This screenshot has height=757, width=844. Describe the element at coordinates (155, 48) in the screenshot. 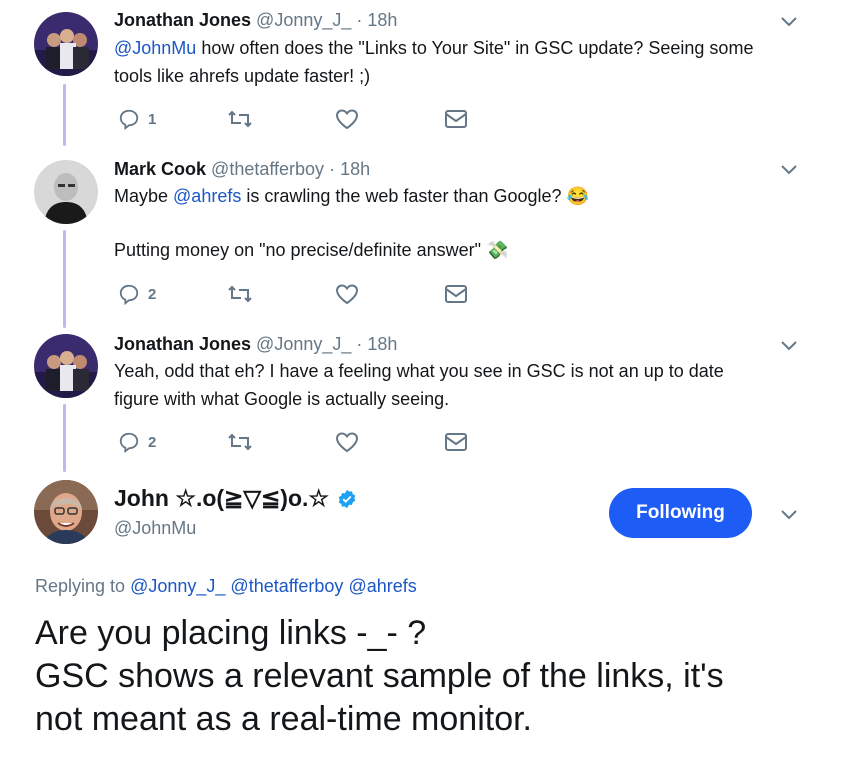

I see `mention-link: @JohnMu` at that location.